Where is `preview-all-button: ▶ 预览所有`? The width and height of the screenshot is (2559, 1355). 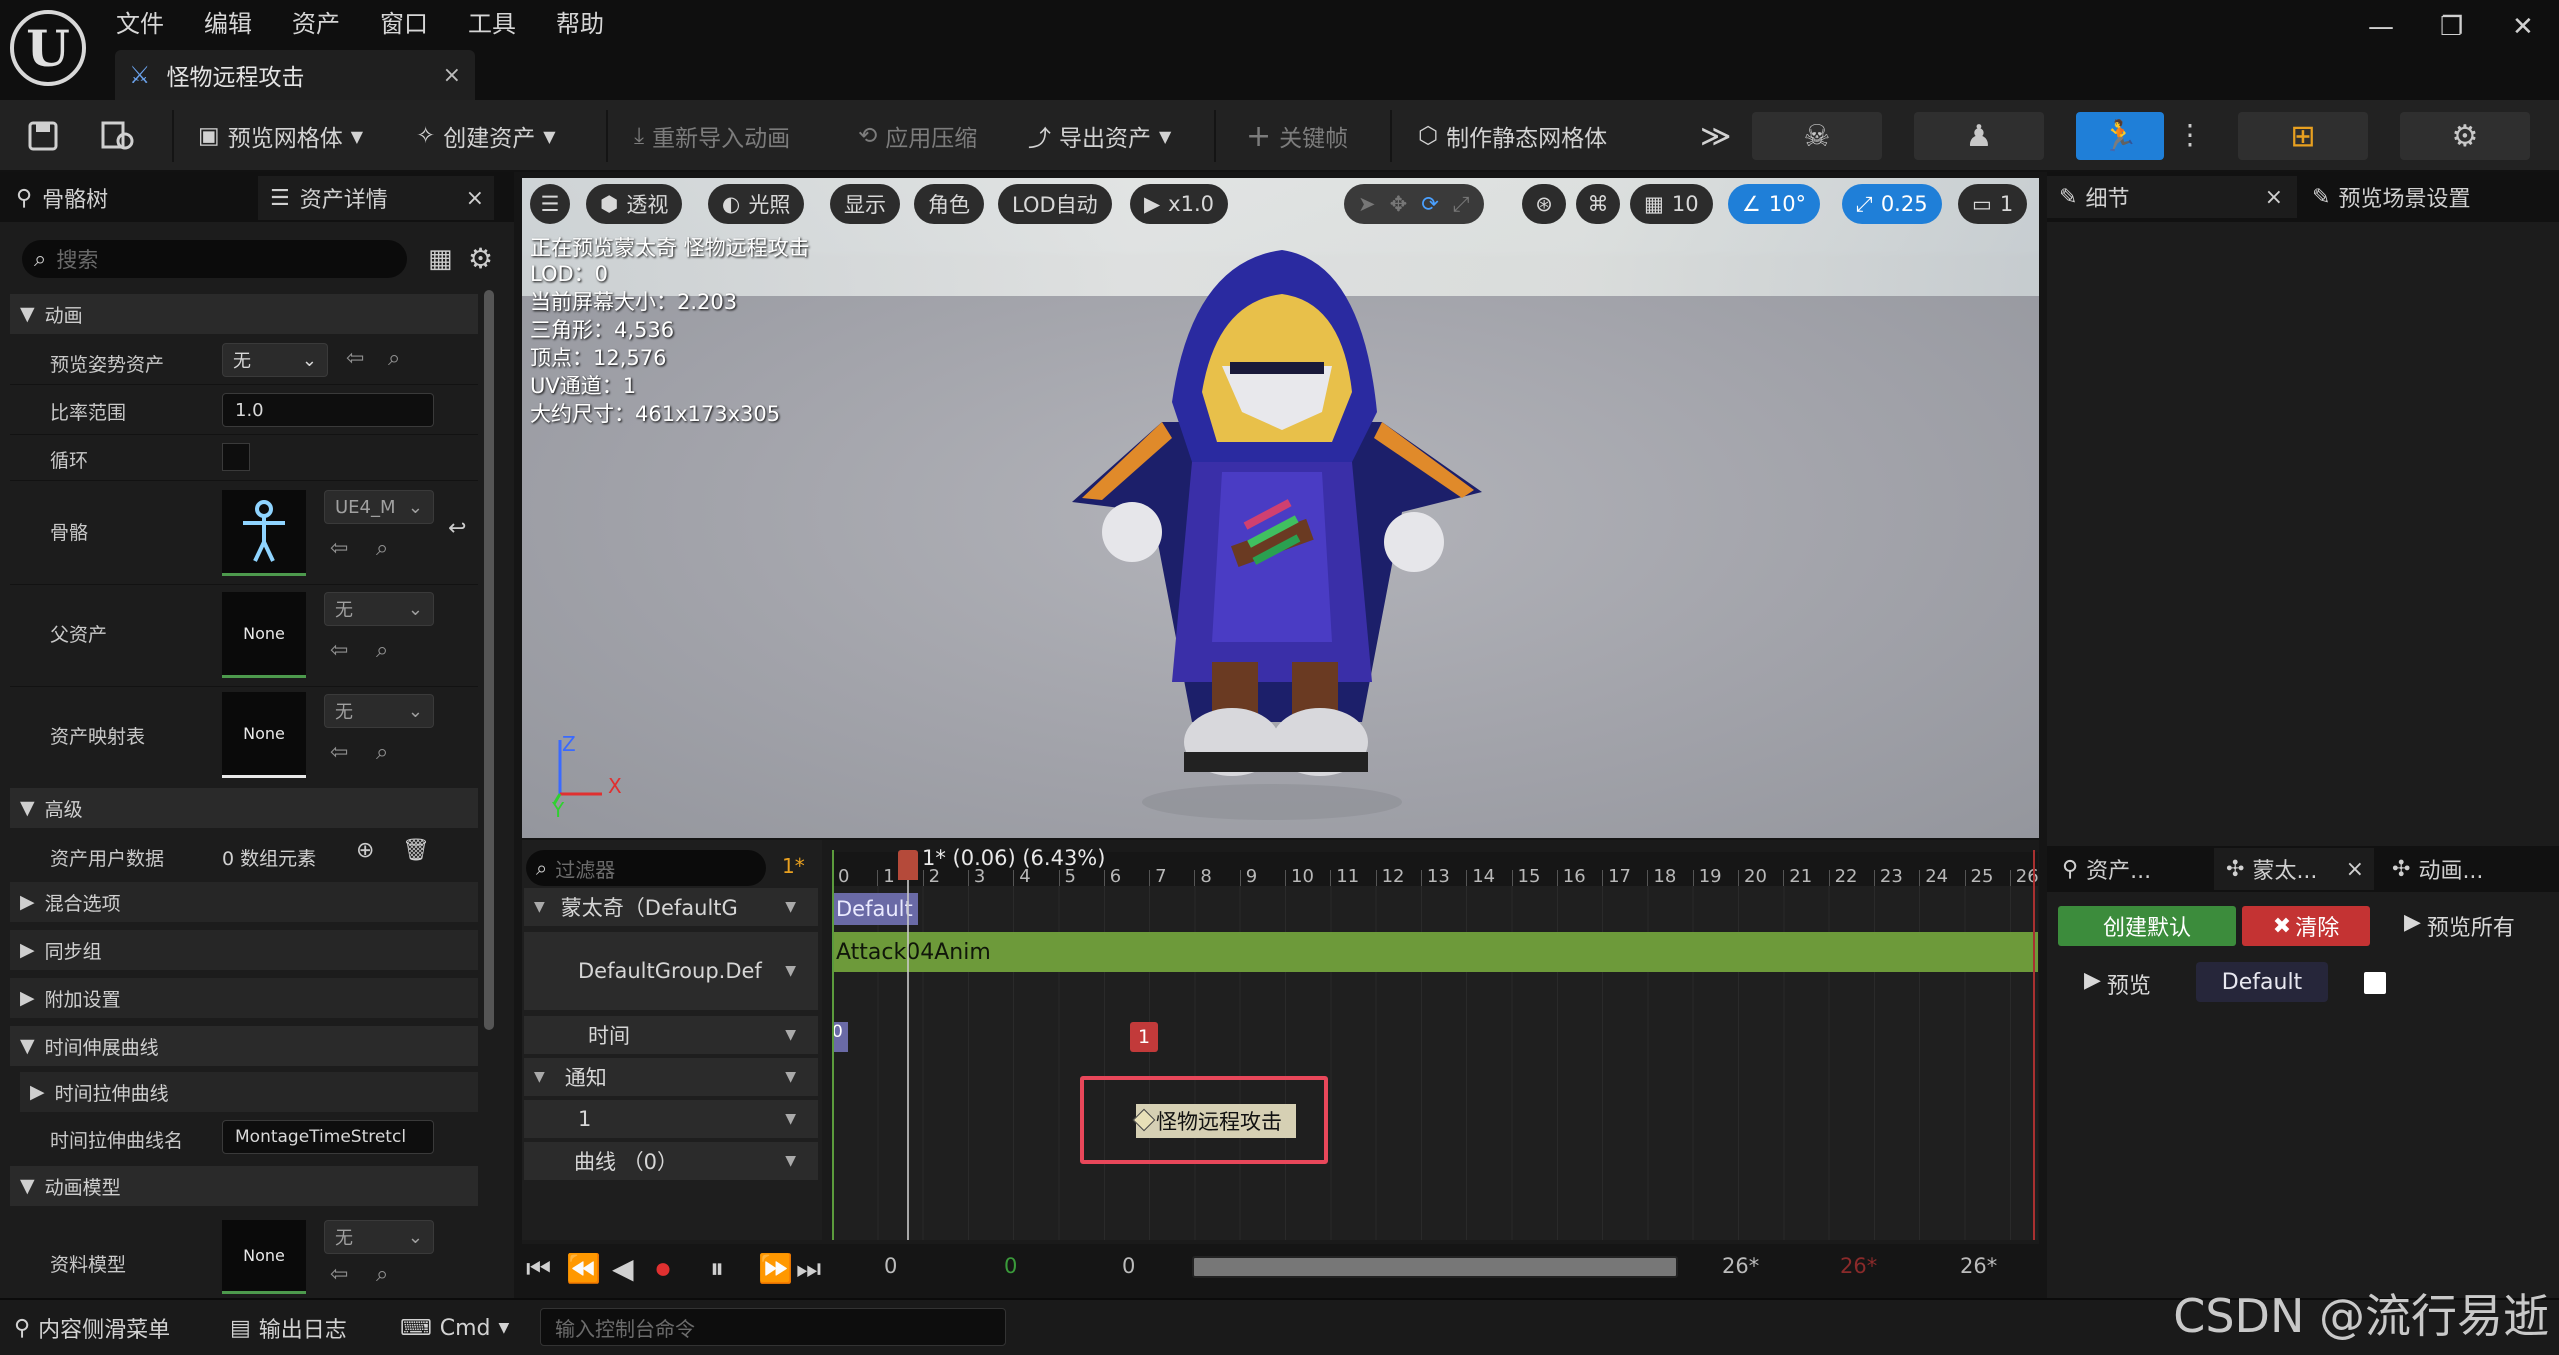 preview-all-button: ▶ 预览所有 is located at coordinates (2459, 926).